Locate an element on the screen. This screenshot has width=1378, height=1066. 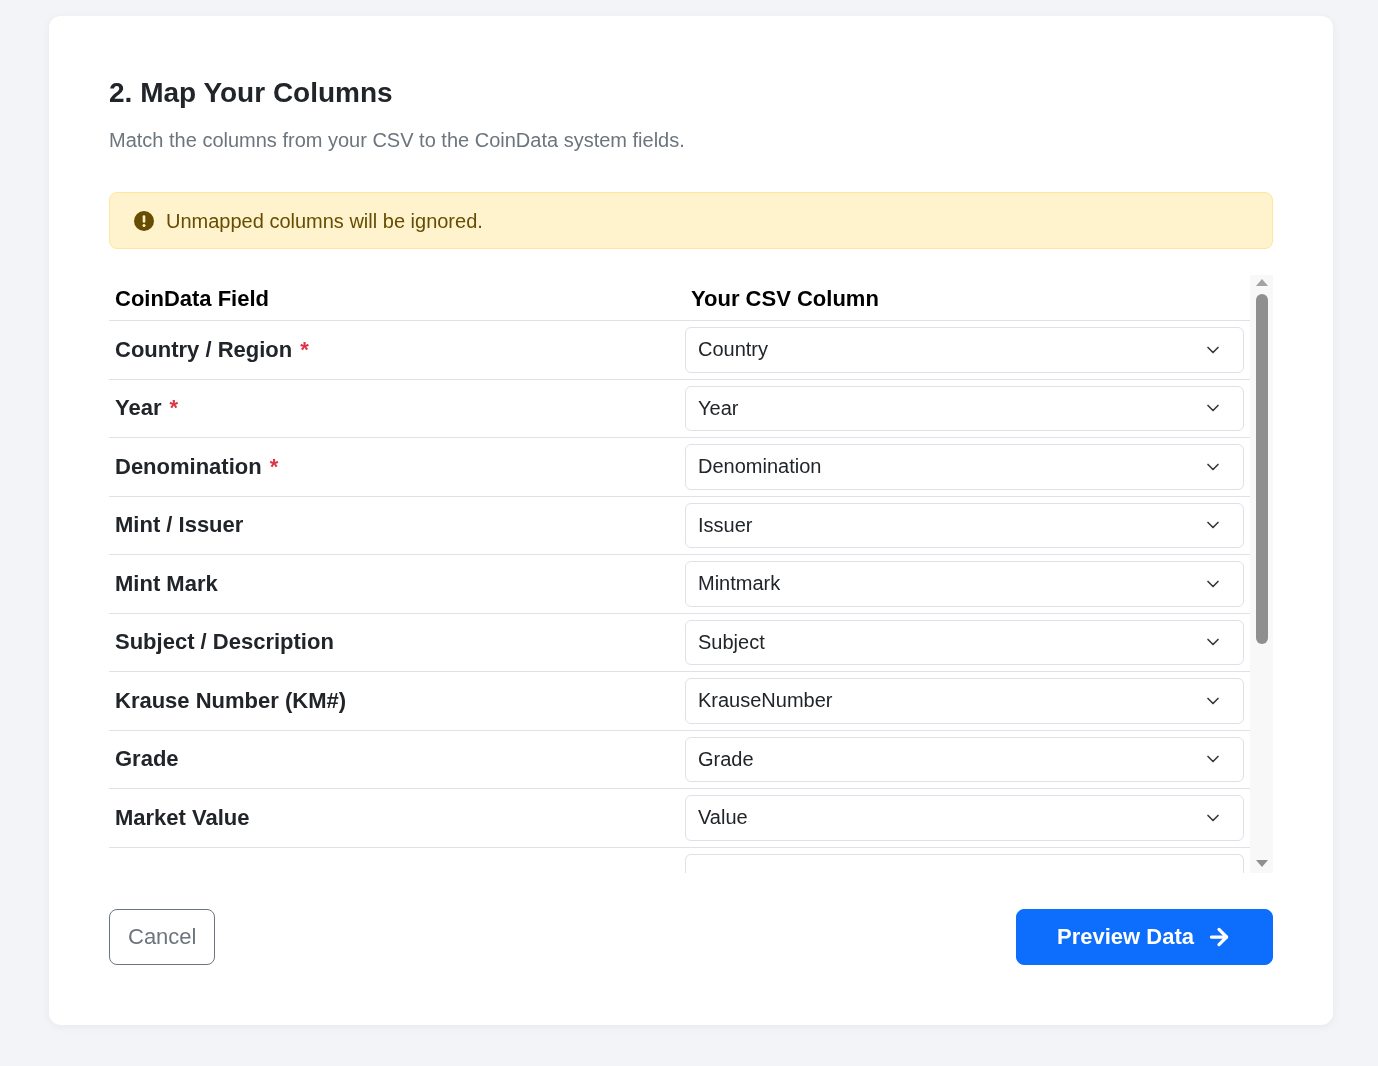
select-field: Issuer is located at coordinates (964, 525).